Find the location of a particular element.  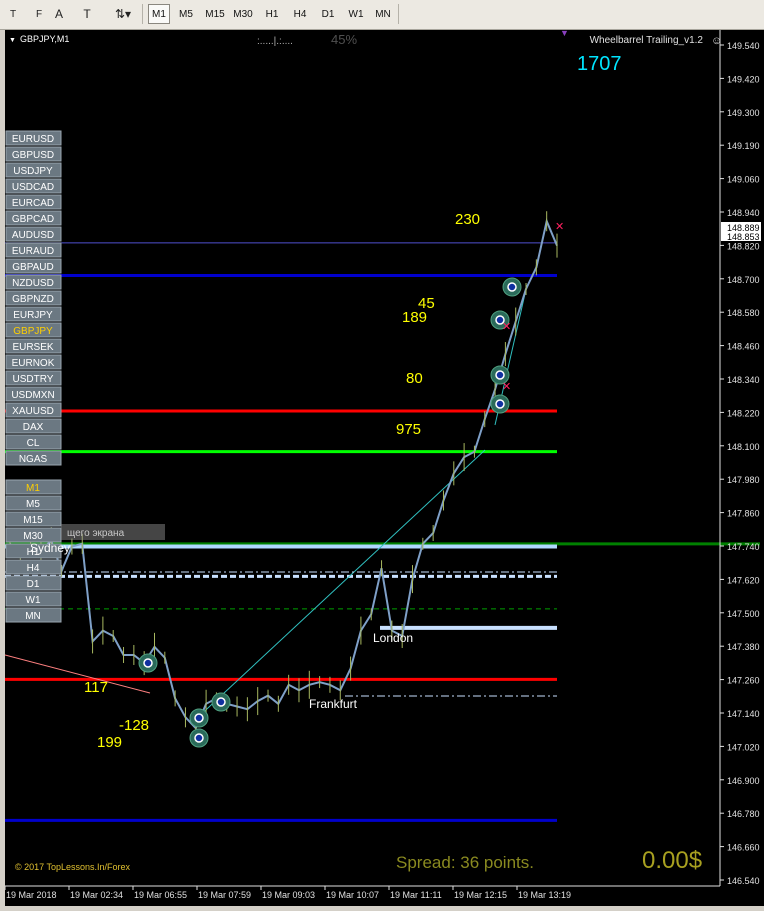

timeframe-button-mn: MN is located at coordinates (33, 615).